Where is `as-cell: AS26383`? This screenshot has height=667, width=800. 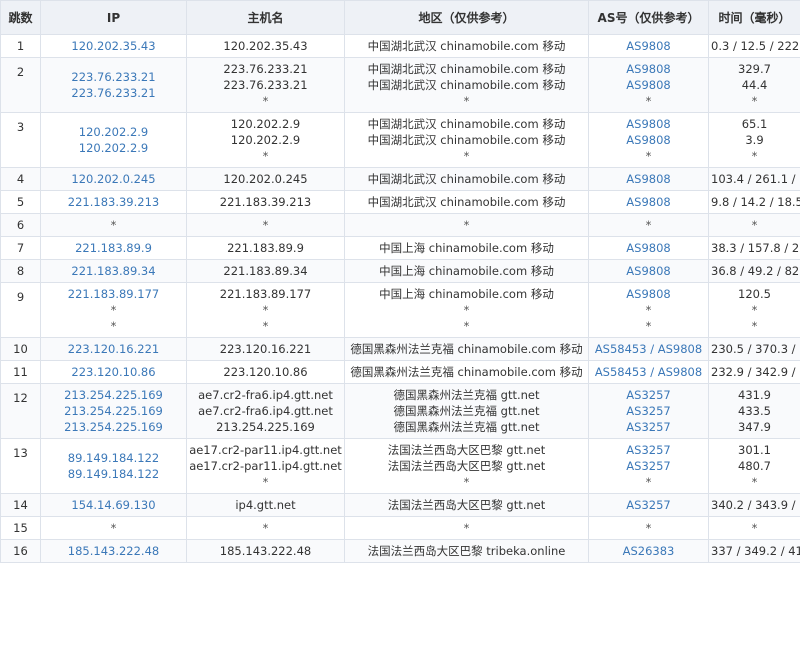 as-cell: AS26383 is located at coordinates (648, 551).